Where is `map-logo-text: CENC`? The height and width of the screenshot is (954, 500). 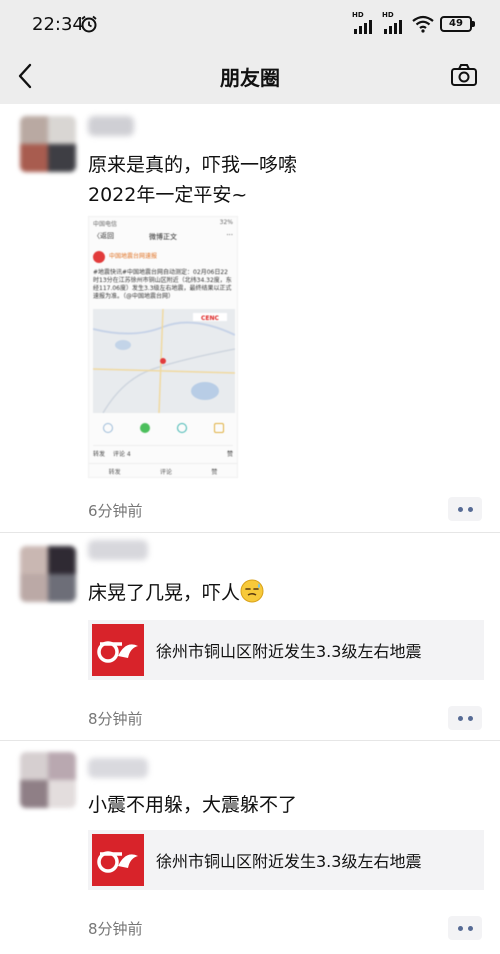 map-logo-text: CENC is located at coordinates (210, 318).